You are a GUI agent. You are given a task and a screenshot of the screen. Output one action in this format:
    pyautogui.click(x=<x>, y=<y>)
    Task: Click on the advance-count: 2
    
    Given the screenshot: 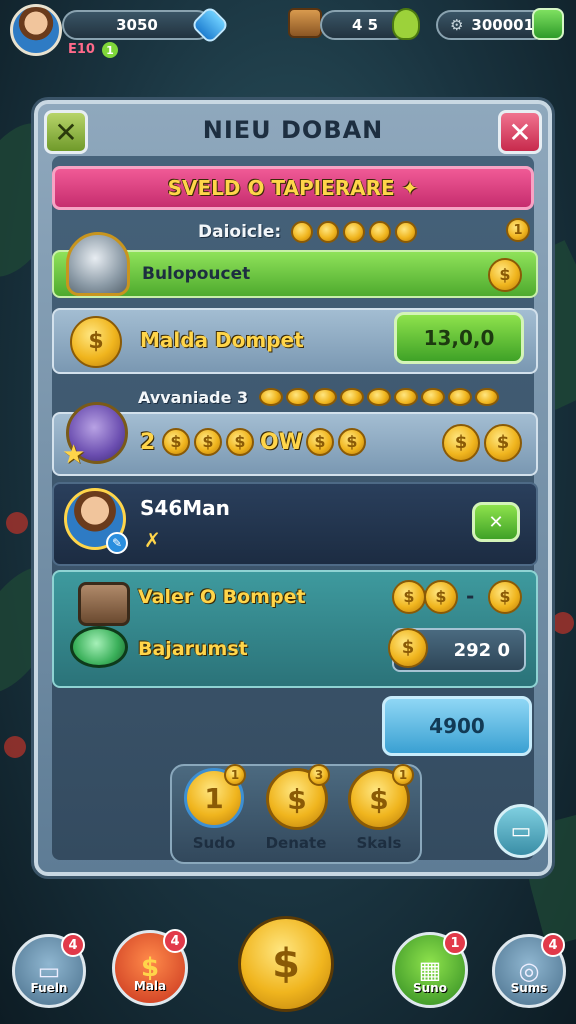 What is the action you would take?
    pyautogui.click(x=148, y=442)
    